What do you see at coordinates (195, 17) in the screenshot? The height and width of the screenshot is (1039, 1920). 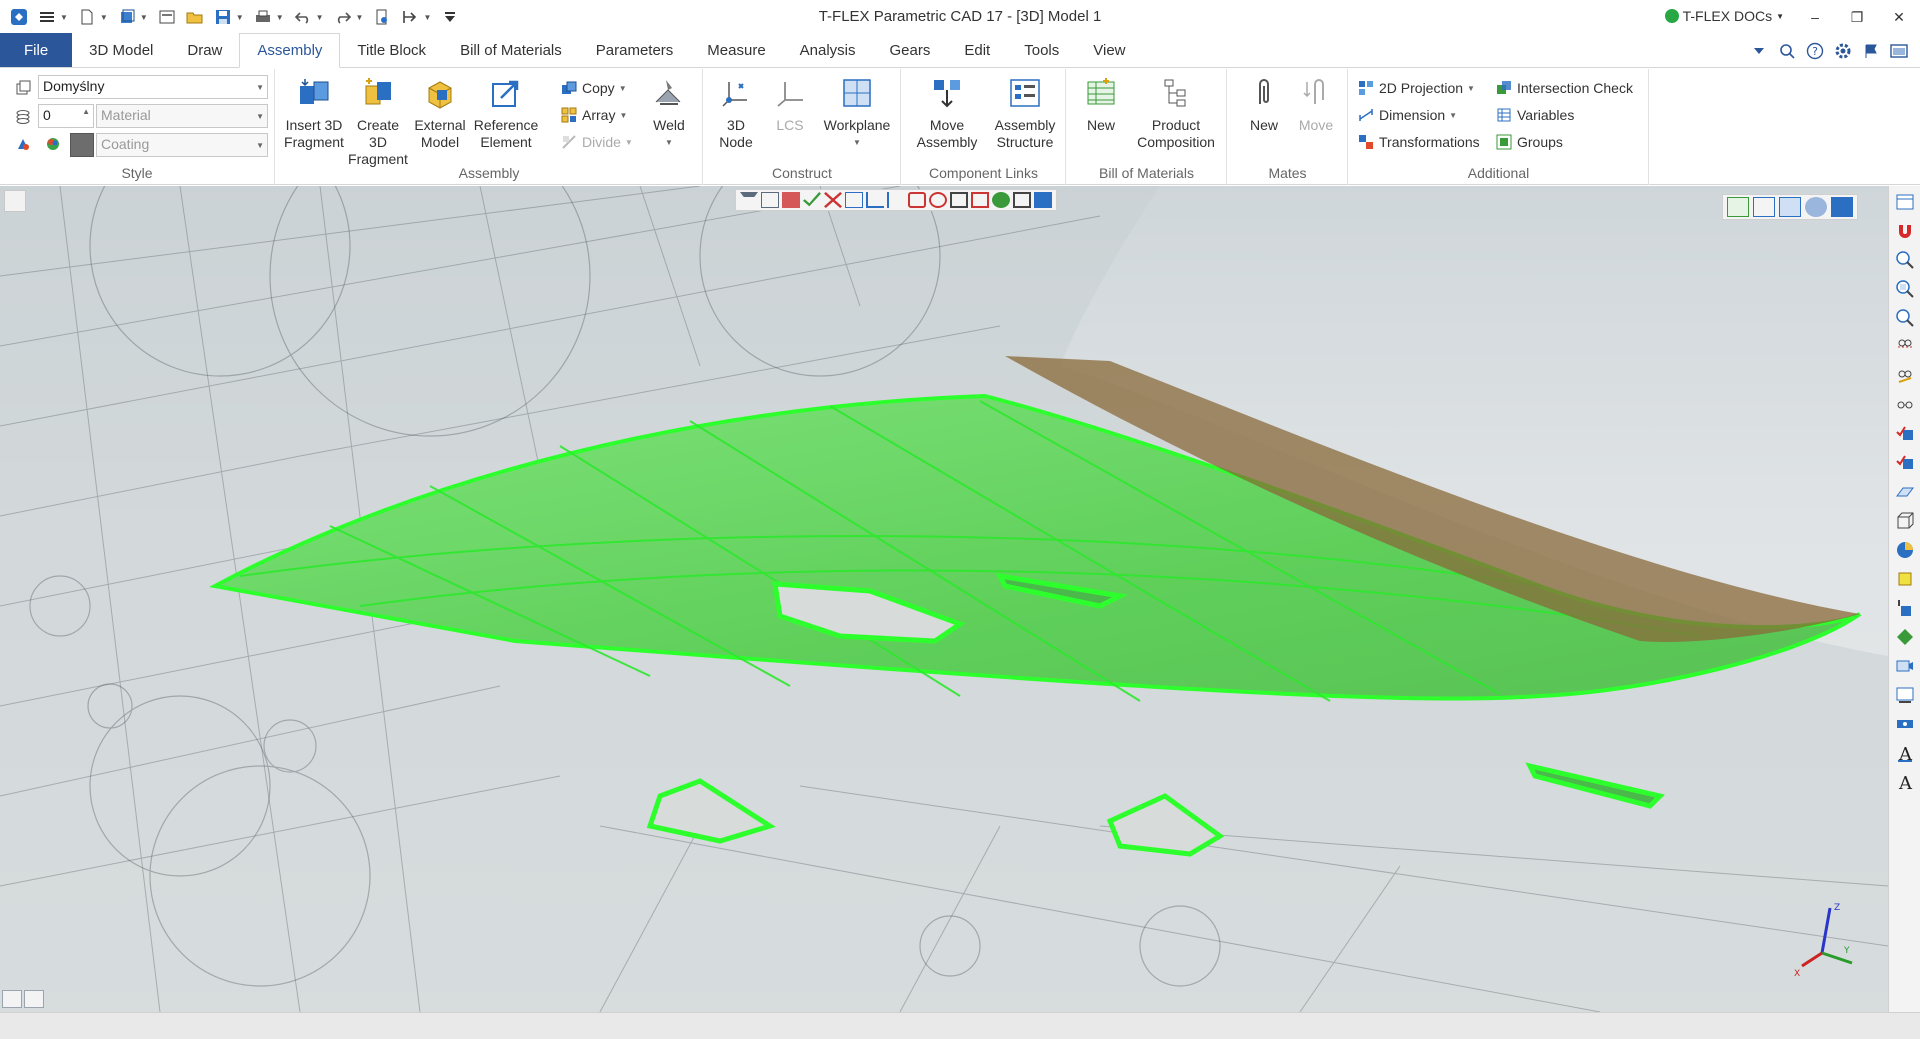 I see `open-folder-icon` at bounding box center [195, 17].